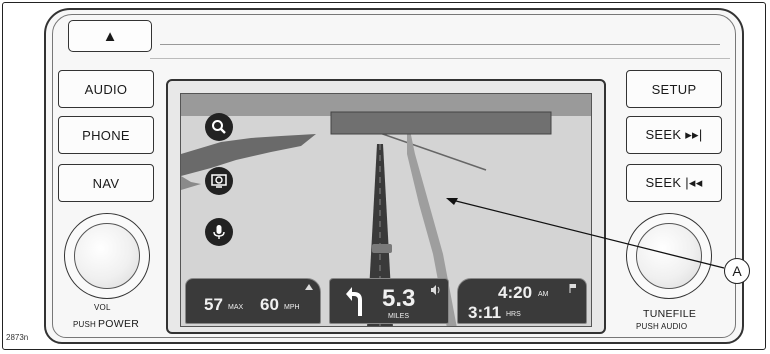 This screenshot has height=354, width=770. Describe the element at coordinates (269, 304) in the screenshot. I see `current-speed-value: 60` at that location.